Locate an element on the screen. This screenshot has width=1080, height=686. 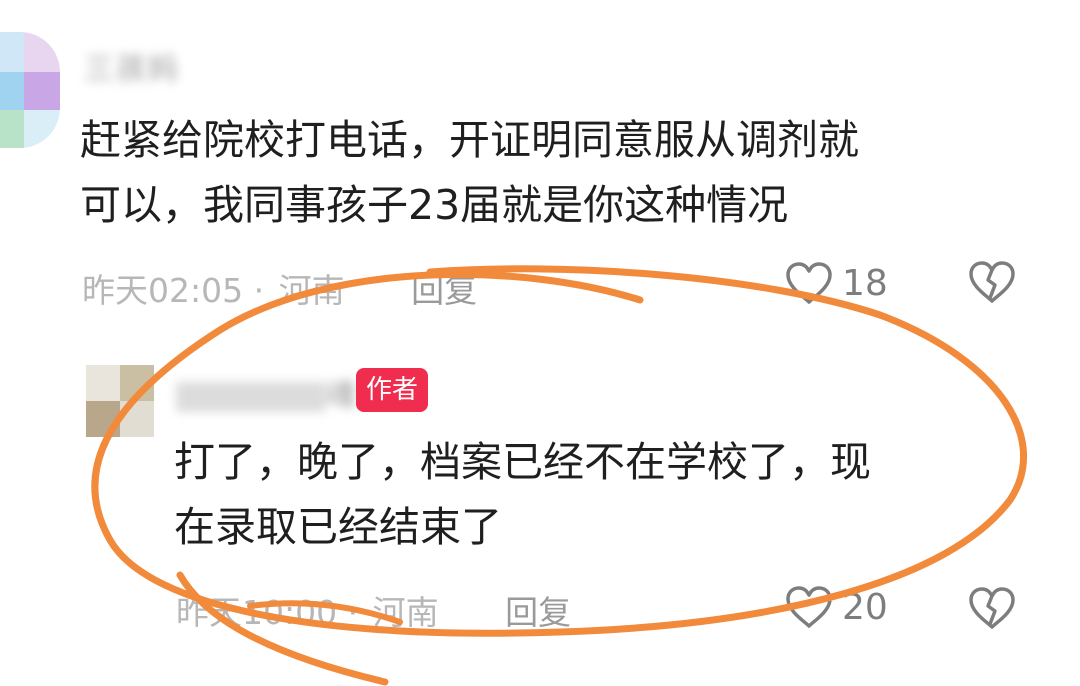
comment-text-line: 赶紧给院校打电话，开证明同意服从调剂就 is located at coordinates (469, 140).